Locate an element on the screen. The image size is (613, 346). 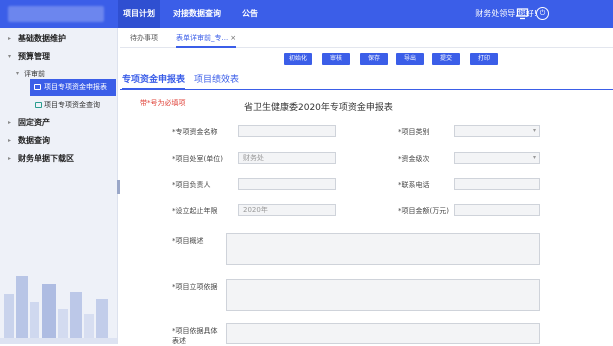
sidebar-item-budget: ▾ 预算管理 is located at coordinates (58, 57).